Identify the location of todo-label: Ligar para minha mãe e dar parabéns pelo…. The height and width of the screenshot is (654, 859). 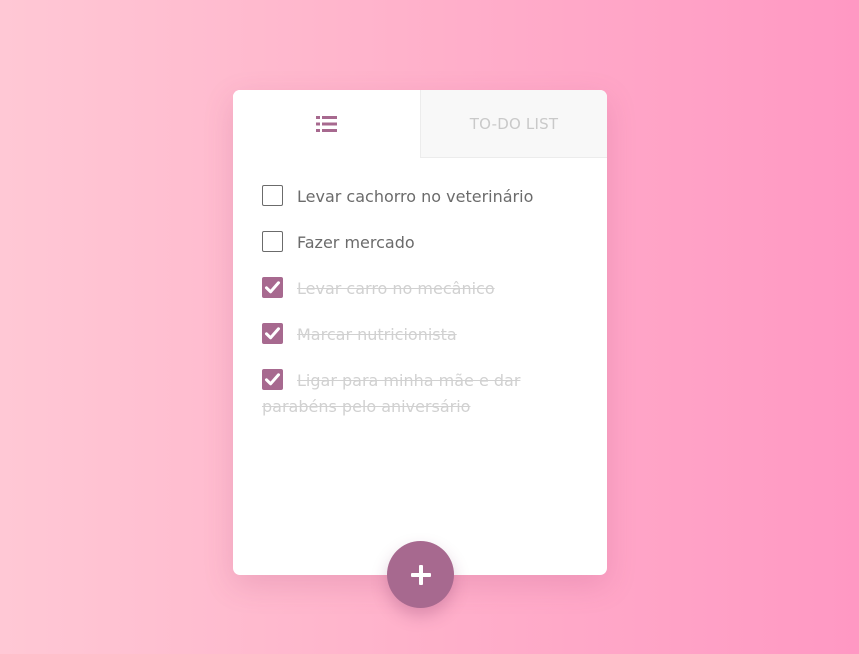
(391, 393).